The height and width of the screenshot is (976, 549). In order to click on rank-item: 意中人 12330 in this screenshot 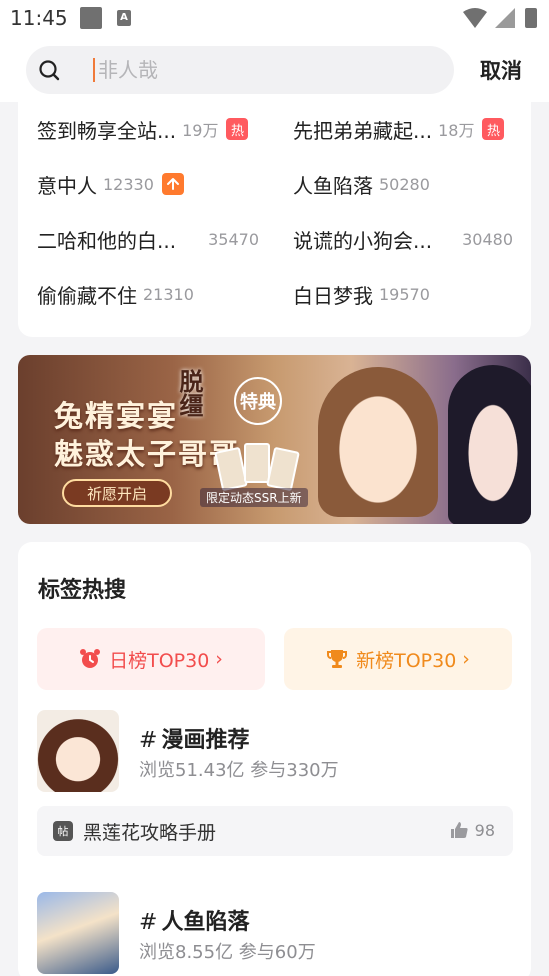, I will do `click(110, 184)`.